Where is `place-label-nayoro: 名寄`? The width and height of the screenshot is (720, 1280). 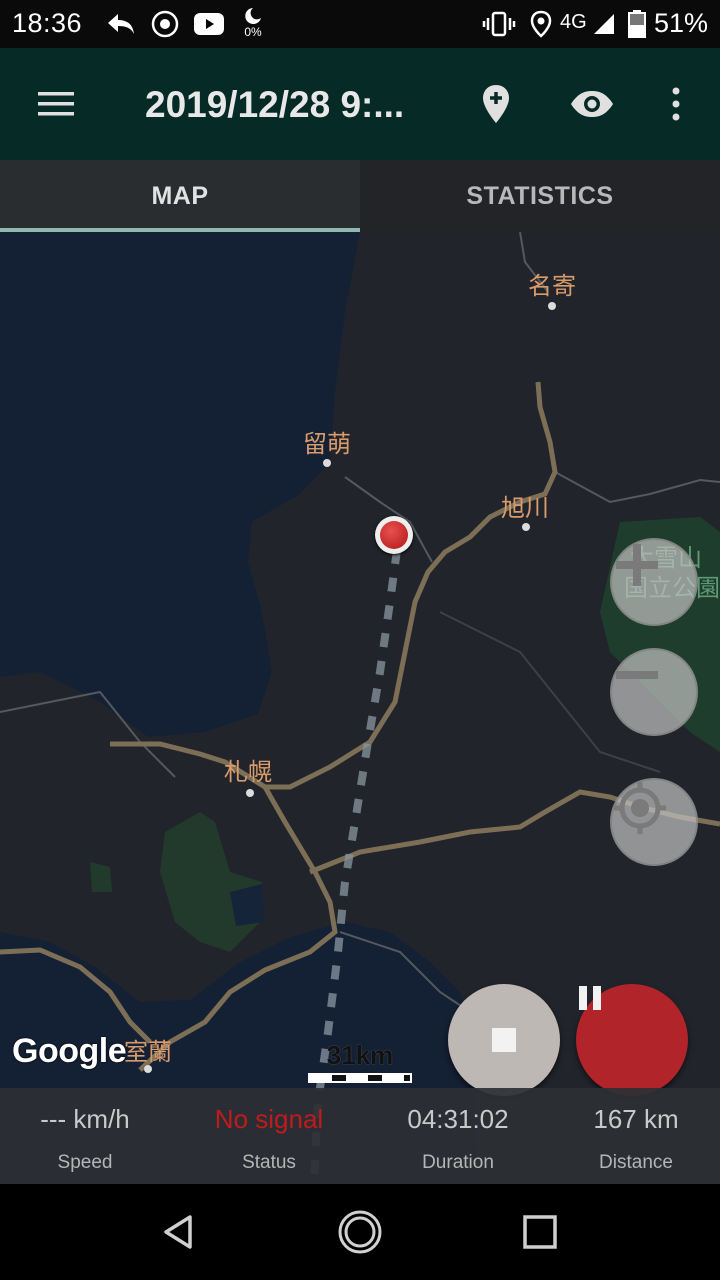
place-label-nayoro: 名寄 is located at coordinates (552, 286).